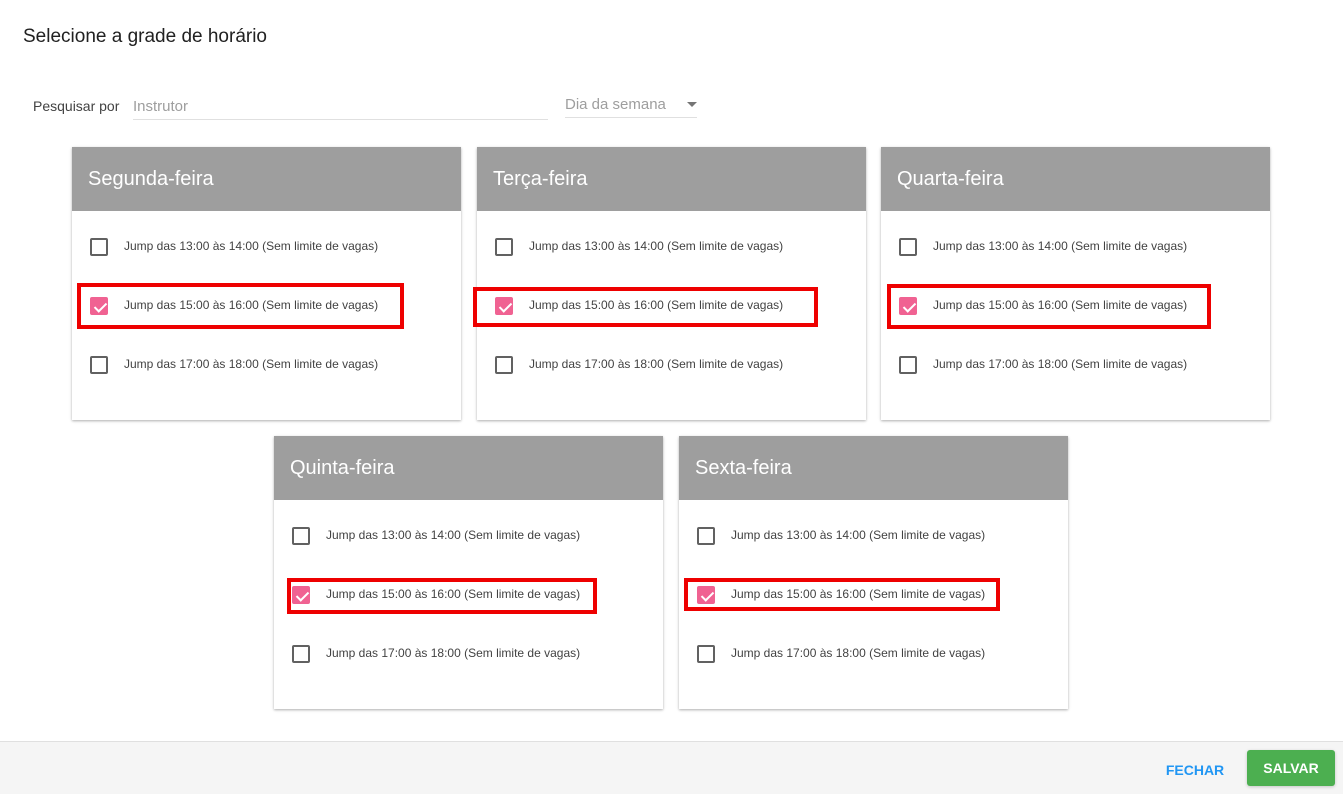 The width and height of the screenshot is (1343, 794). Describe the element at coordinates (873, 468) in the screenshot. I see `day-card-title: Sexta-feira` at that location.